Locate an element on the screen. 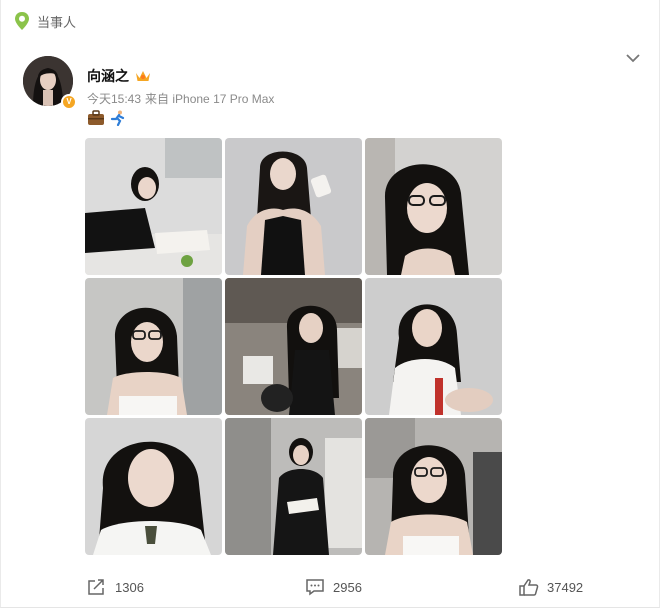 The width and height of the screenshot is (660, 608). topic-header: 当事人 is located at coordinates (44, 21).